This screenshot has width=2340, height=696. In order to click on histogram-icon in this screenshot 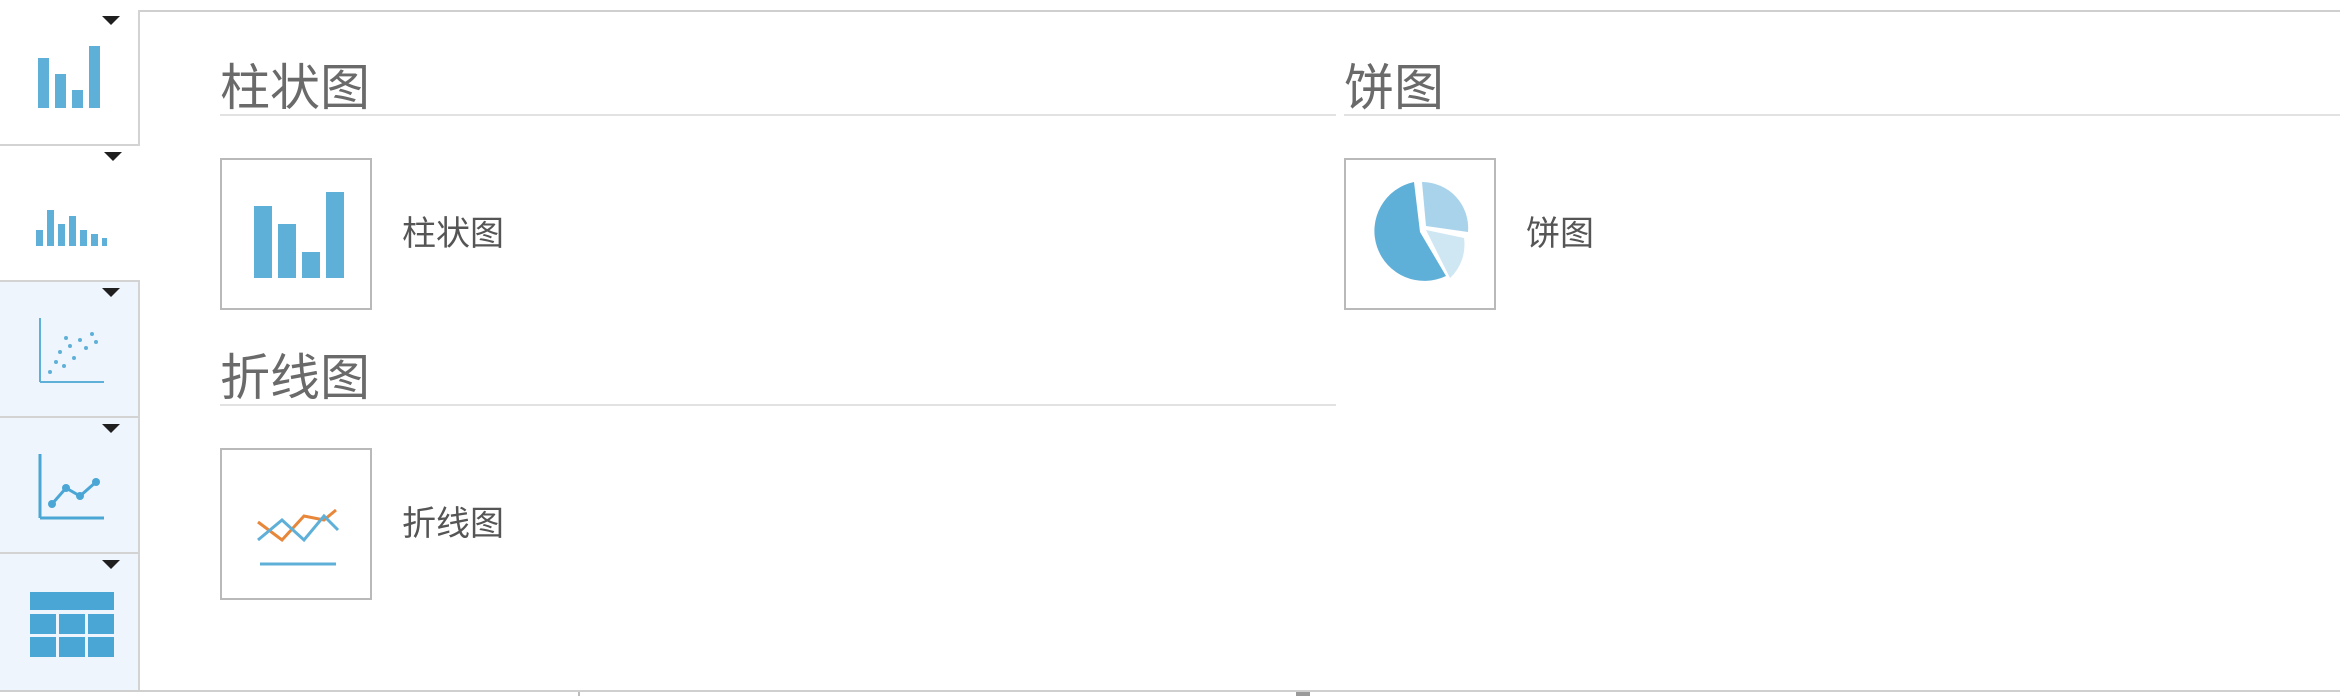, I will do `click(71, 228)`.